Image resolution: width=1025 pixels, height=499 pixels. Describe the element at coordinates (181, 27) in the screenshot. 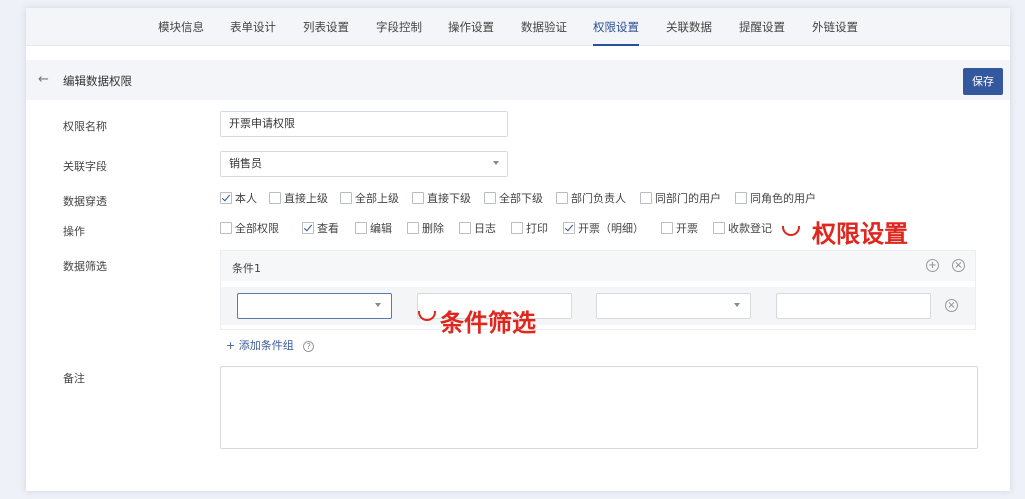

I see `tab-module-info: 模块信息` at that location.